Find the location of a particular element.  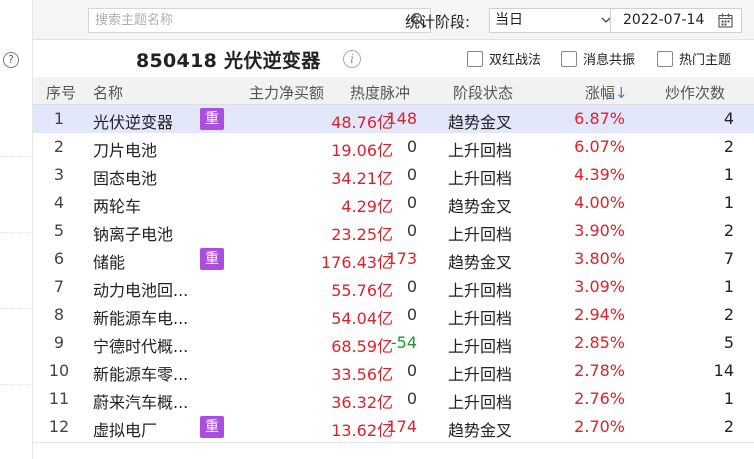

row-change: 2.85% is located at coordinates (599, 342).